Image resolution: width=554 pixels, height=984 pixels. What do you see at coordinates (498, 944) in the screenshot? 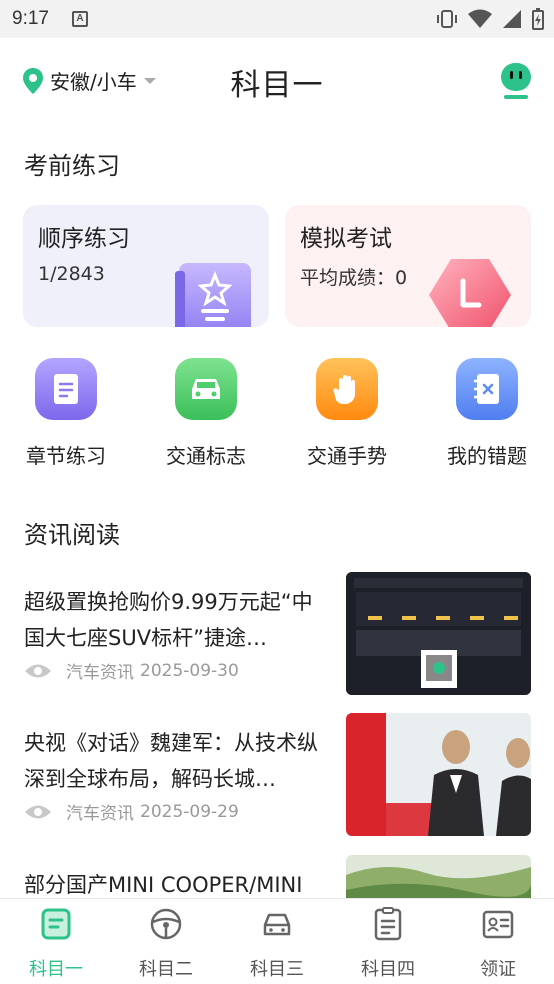
I see `nav-license: 领证` at bounding box center [498, 944].